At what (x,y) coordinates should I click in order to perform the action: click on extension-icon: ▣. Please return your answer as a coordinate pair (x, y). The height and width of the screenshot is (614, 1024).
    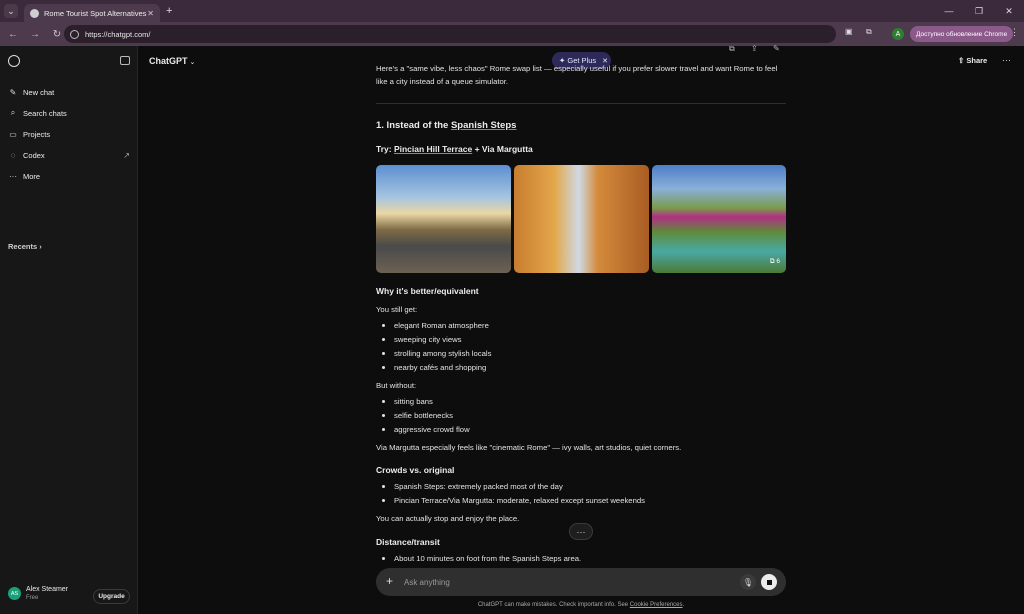
    Looking at the image, I should click on (849, 31).